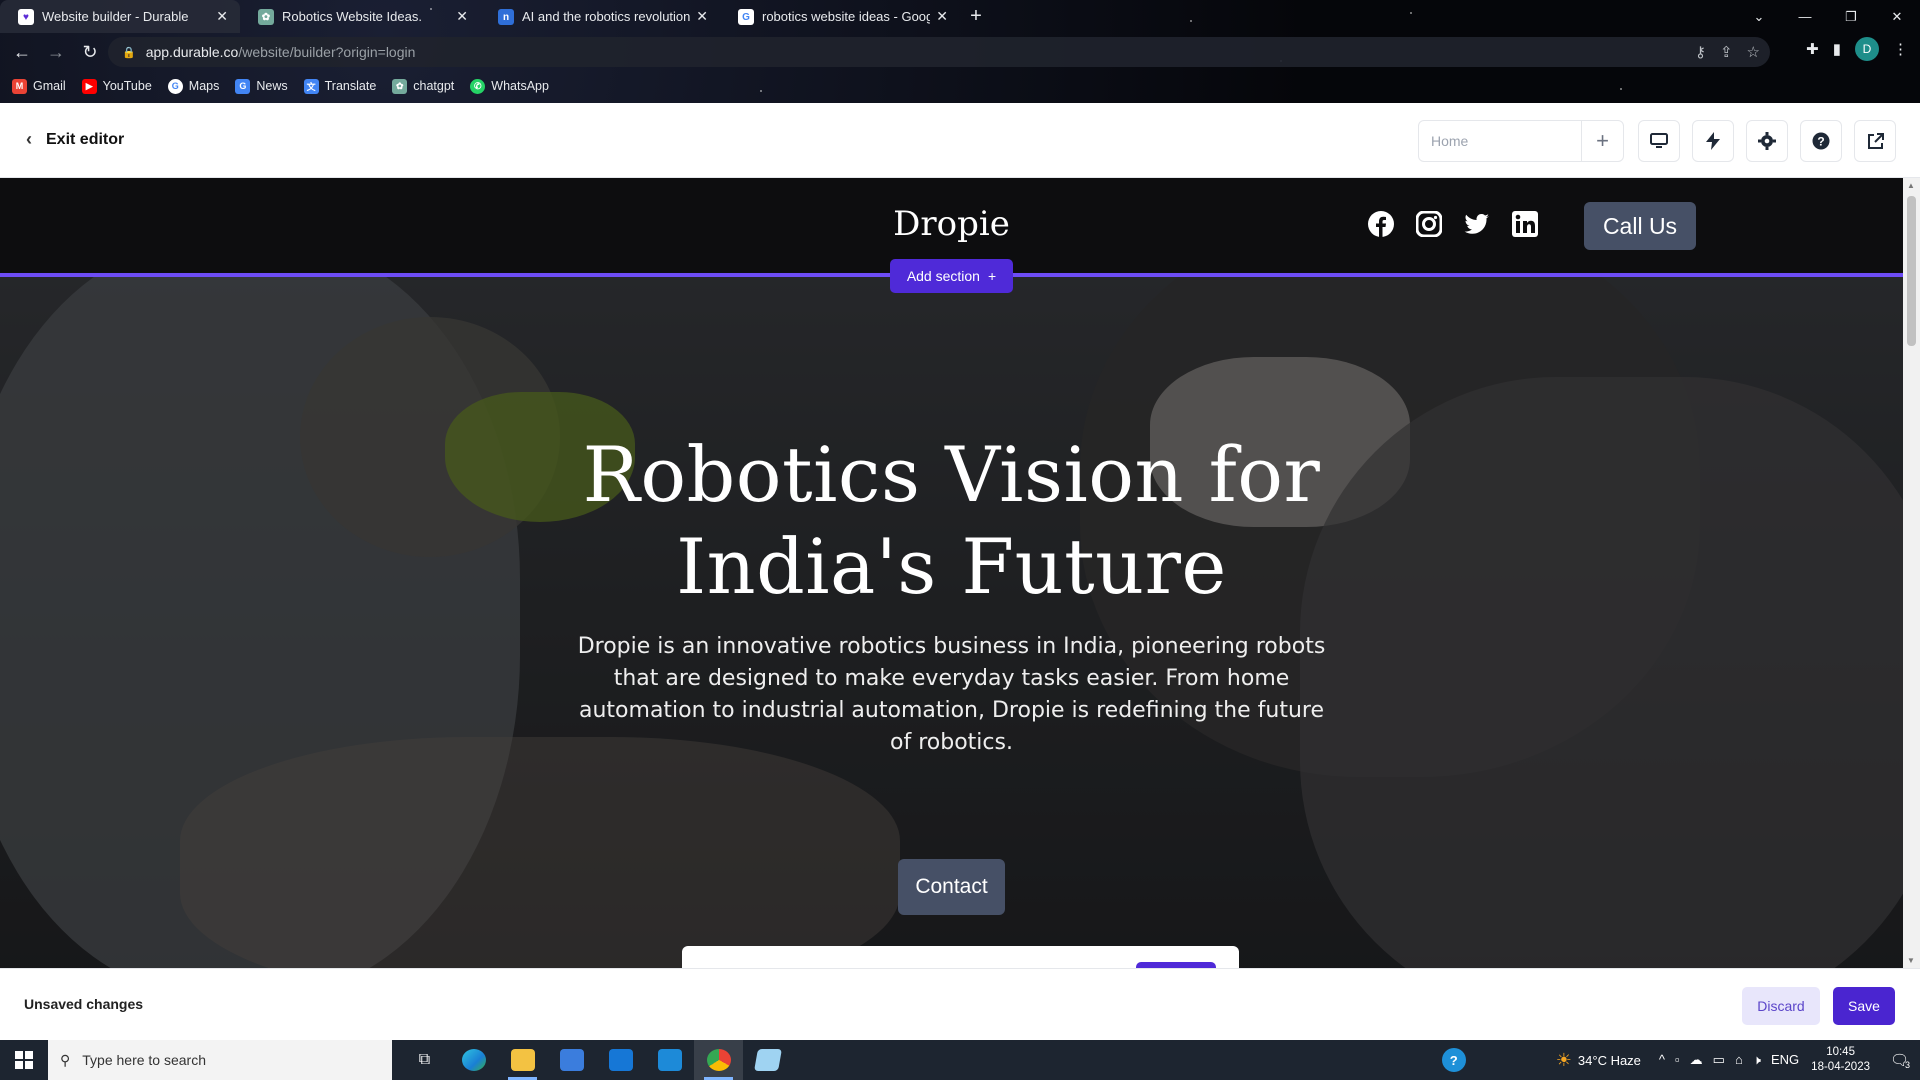 The height and width of the screenshot is (1080, 1920). Describe the element at coordinates (1900, 49) in the screenshot. I see `kebab-menu-icon: ⋮` at that location.